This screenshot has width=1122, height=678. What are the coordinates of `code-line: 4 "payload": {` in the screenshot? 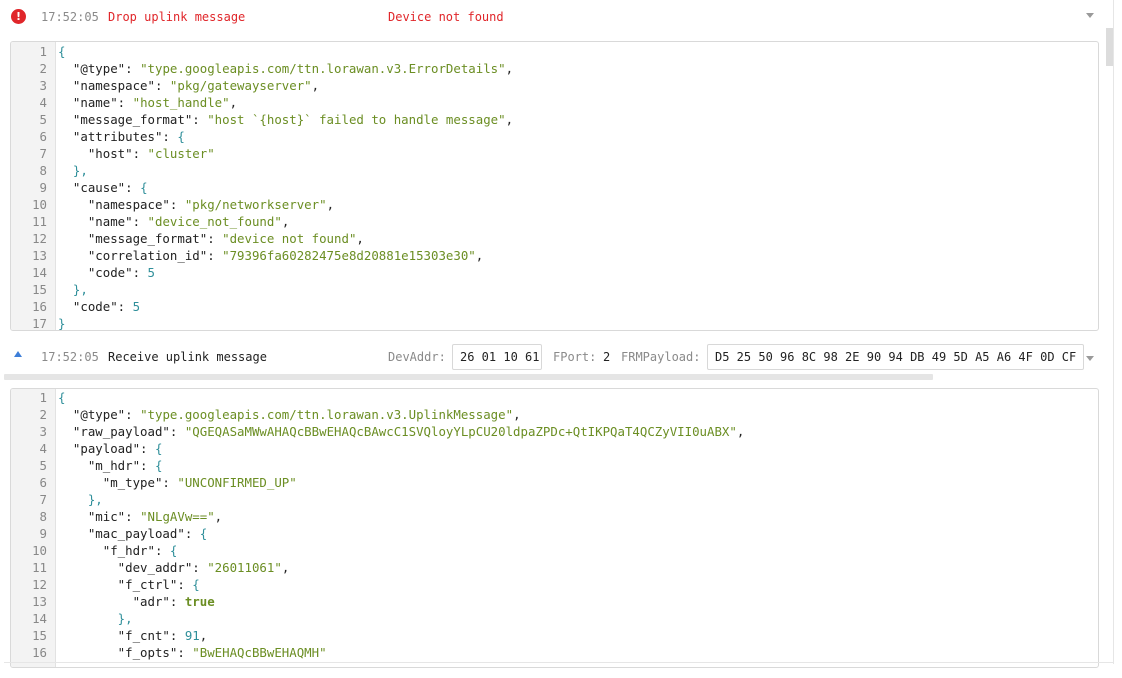 It's located at (554, 448).